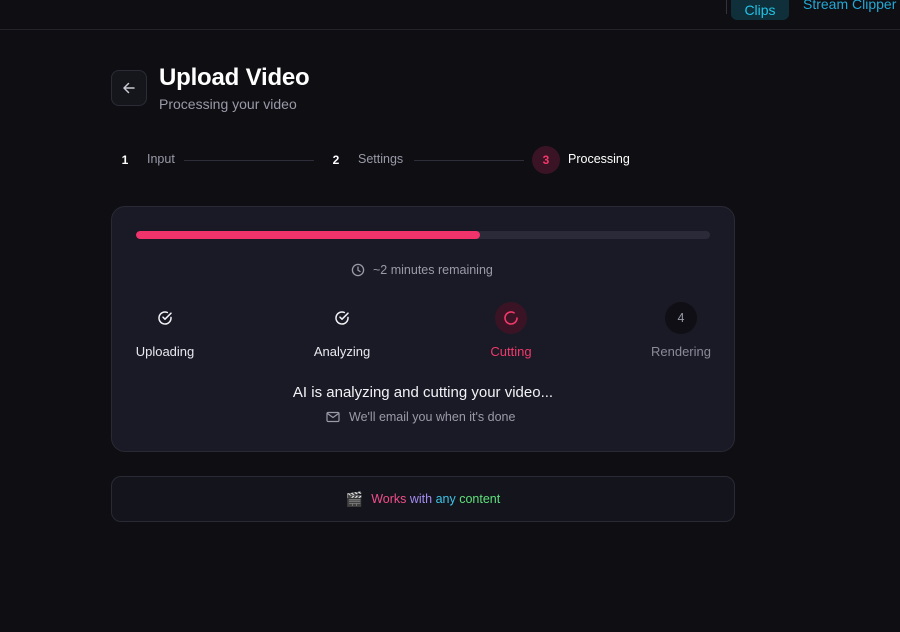  I want to click on tab-clips: Clips, so click(760, 10).